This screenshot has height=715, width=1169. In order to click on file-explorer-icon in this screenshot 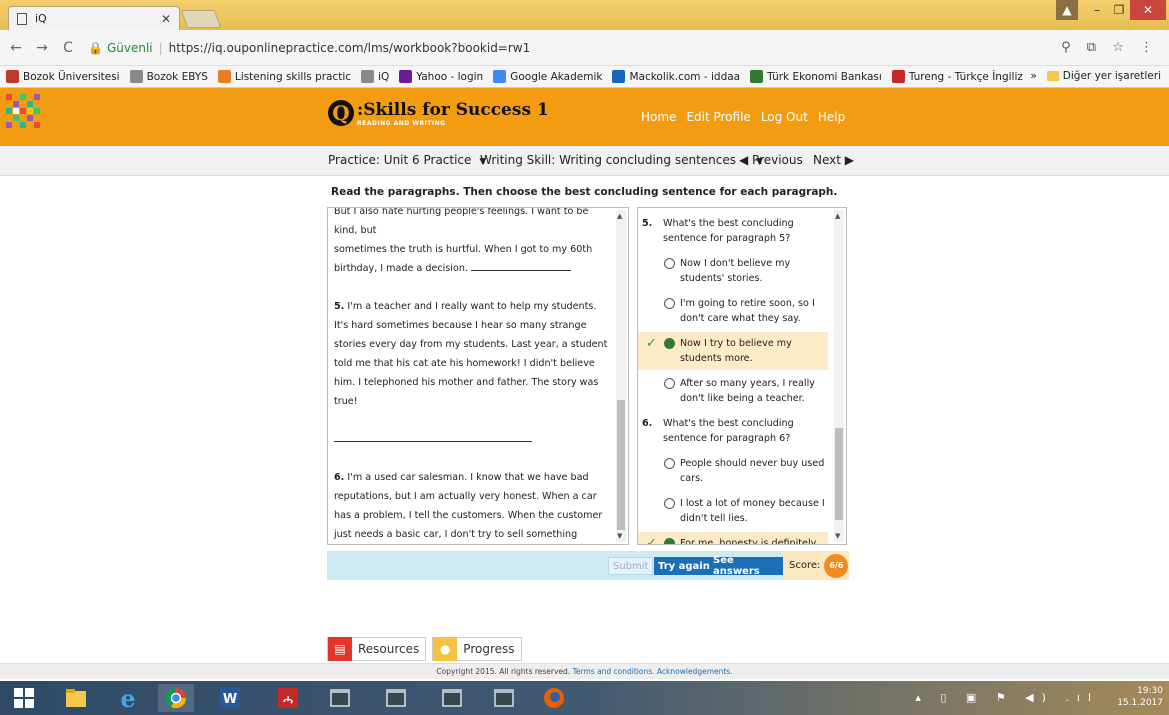, I will do `click(76, 698)`.